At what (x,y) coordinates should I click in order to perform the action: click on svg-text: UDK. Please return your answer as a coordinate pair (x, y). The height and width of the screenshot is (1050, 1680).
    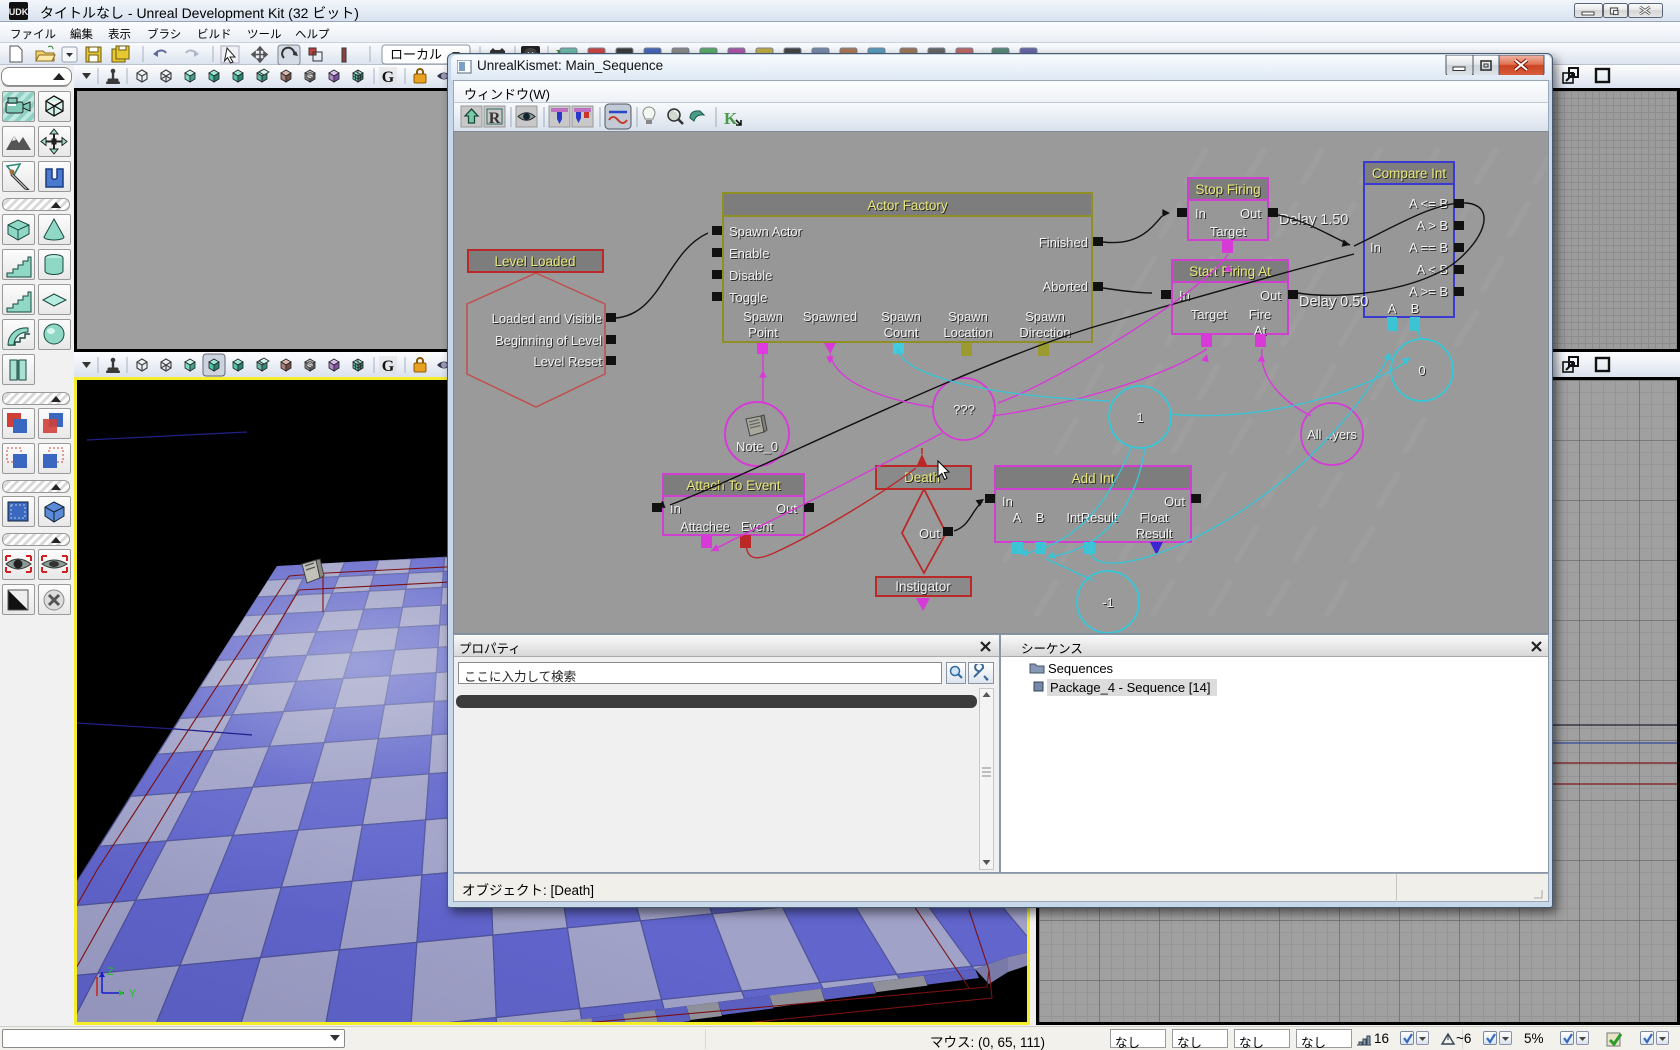
    Looking at the image, I should click on (19, 12).